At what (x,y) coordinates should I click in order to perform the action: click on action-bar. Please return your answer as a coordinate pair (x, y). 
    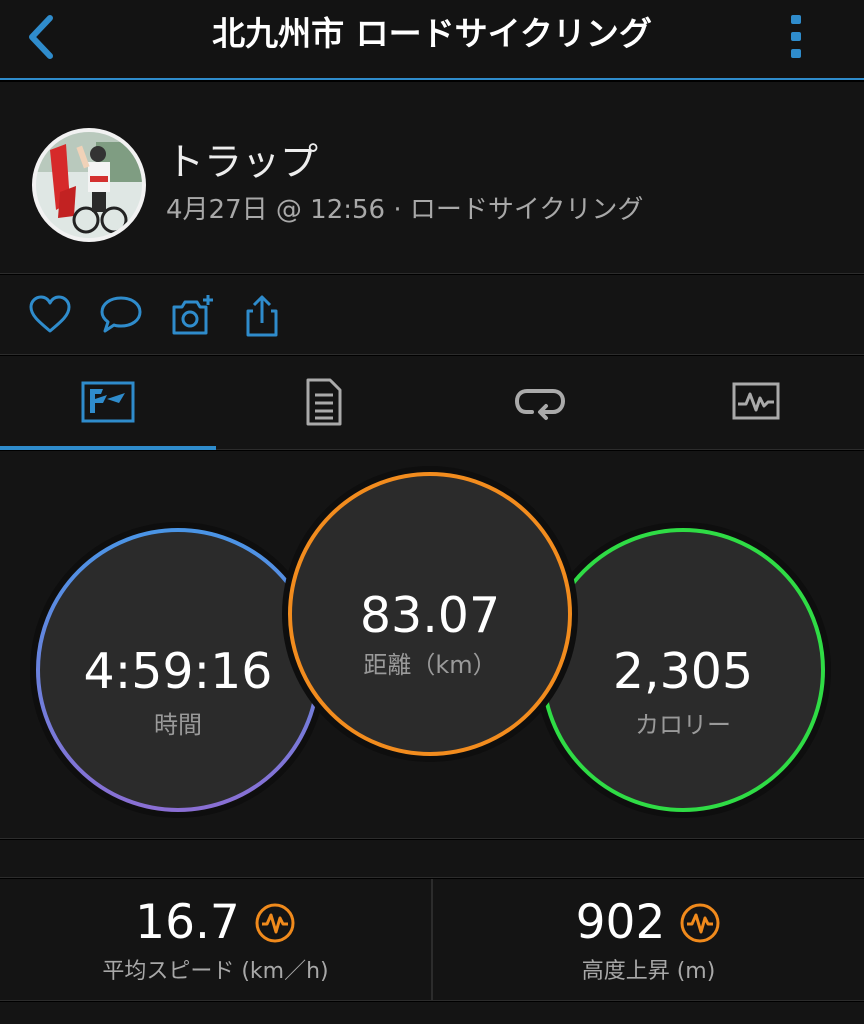
    Looking at the image, I should click on (432, 315).